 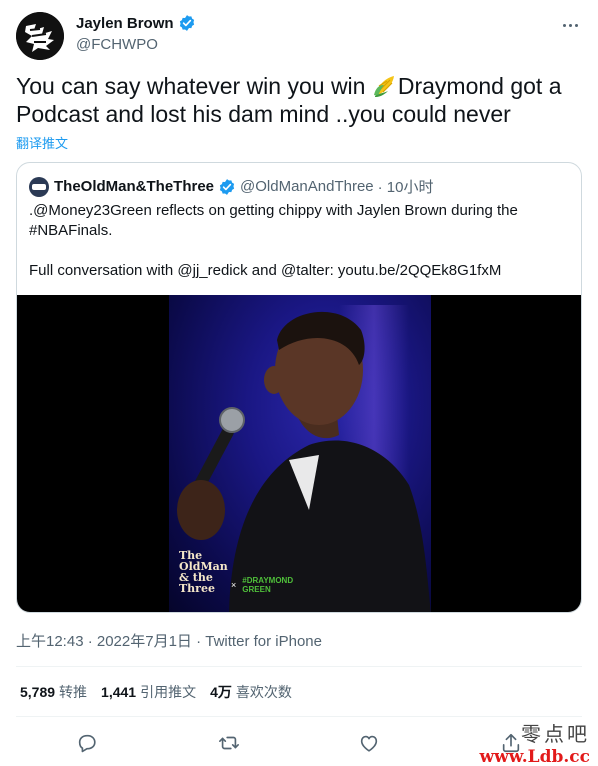 What do you see at coordinates (405, 187) in the screenshot?
I see `quote-time: · 10小时` at bounding box center [405, 187].